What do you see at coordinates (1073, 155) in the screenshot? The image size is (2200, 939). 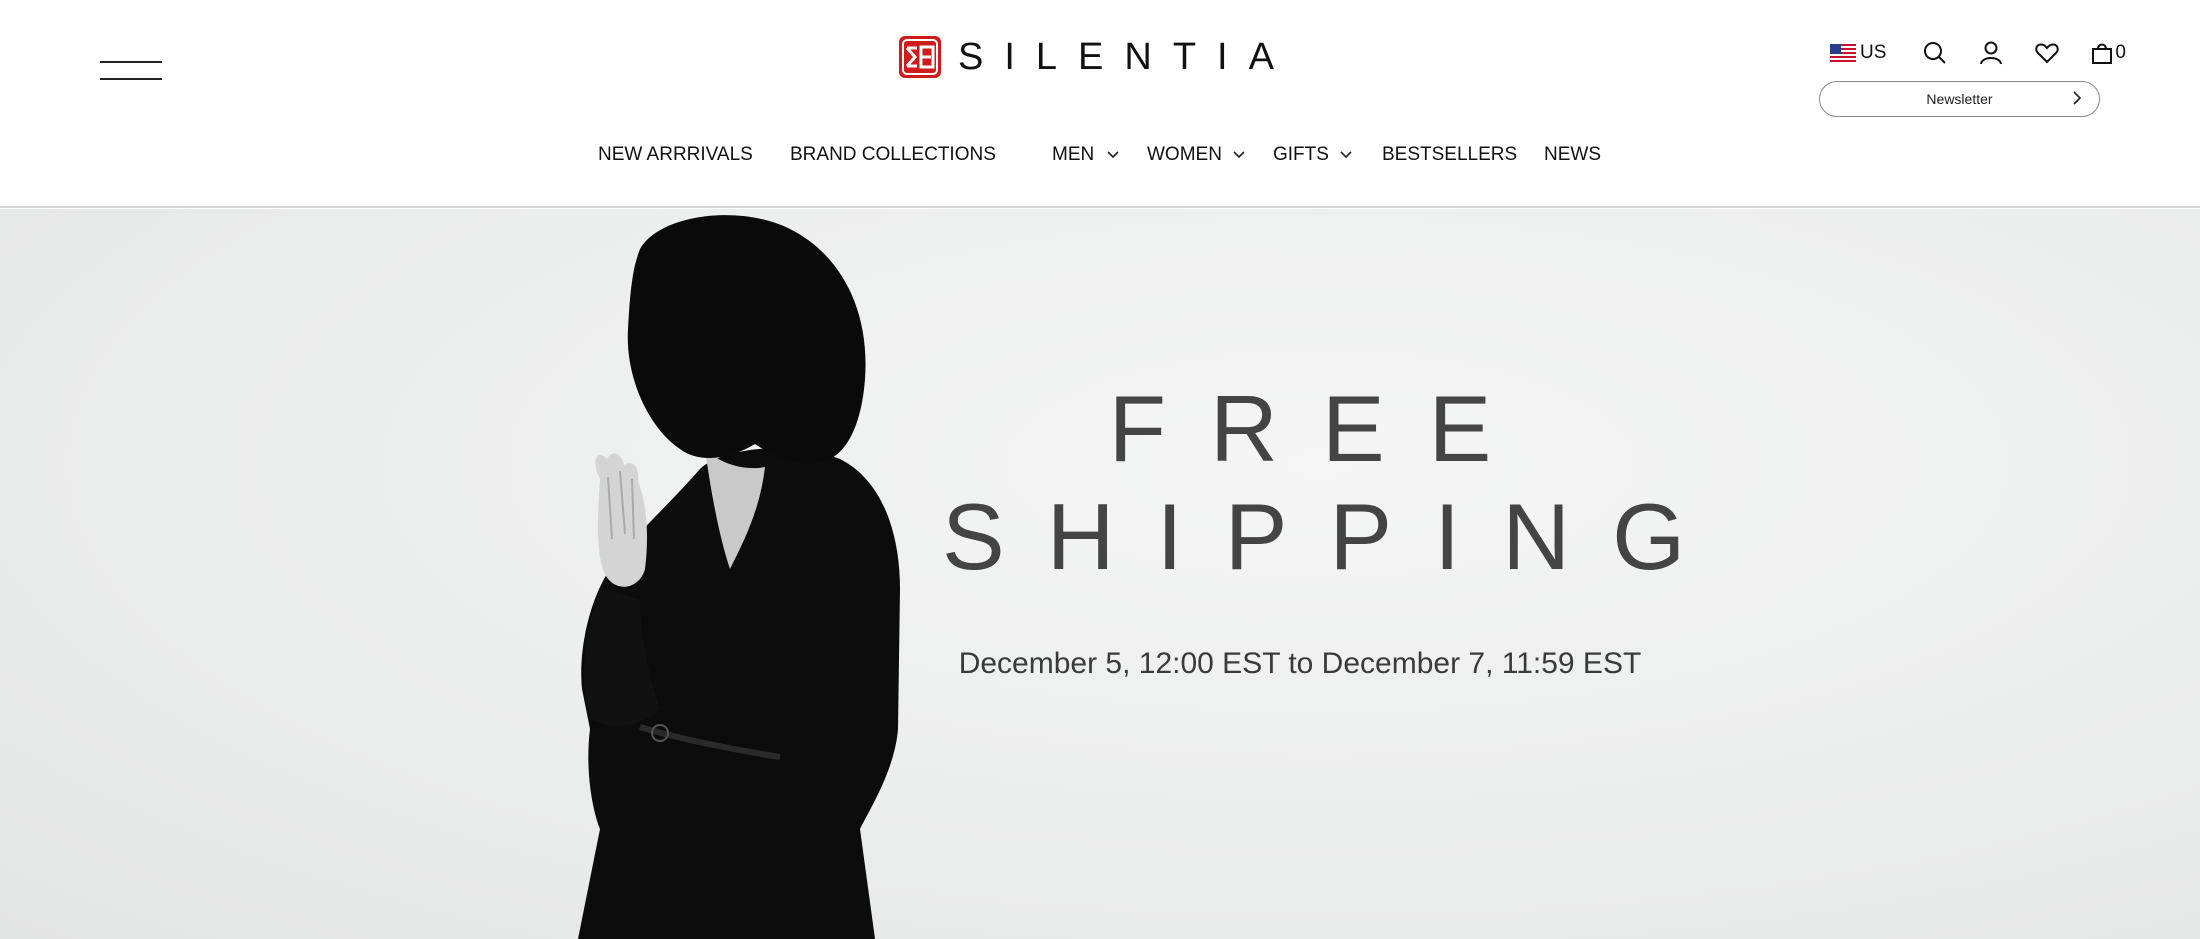 I see `nav-item-men: MEN` at bounding box center [1073, 155].